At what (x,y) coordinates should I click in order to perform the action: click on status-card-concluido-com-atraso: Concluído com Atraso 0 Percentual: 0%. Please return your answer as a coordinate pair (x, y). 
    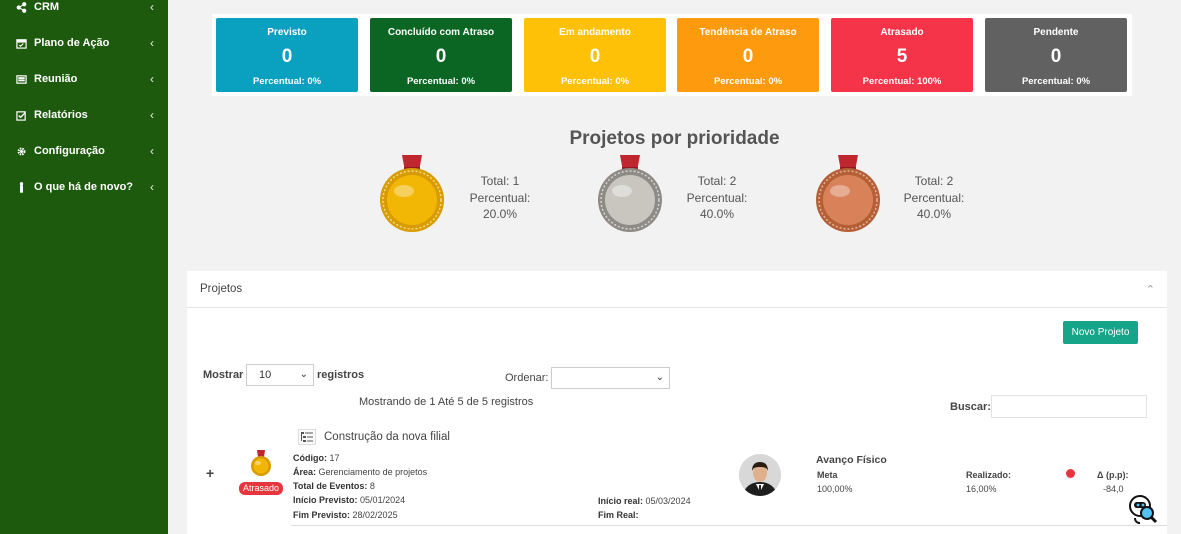
    Looking at the image, I should click on (441, 55).